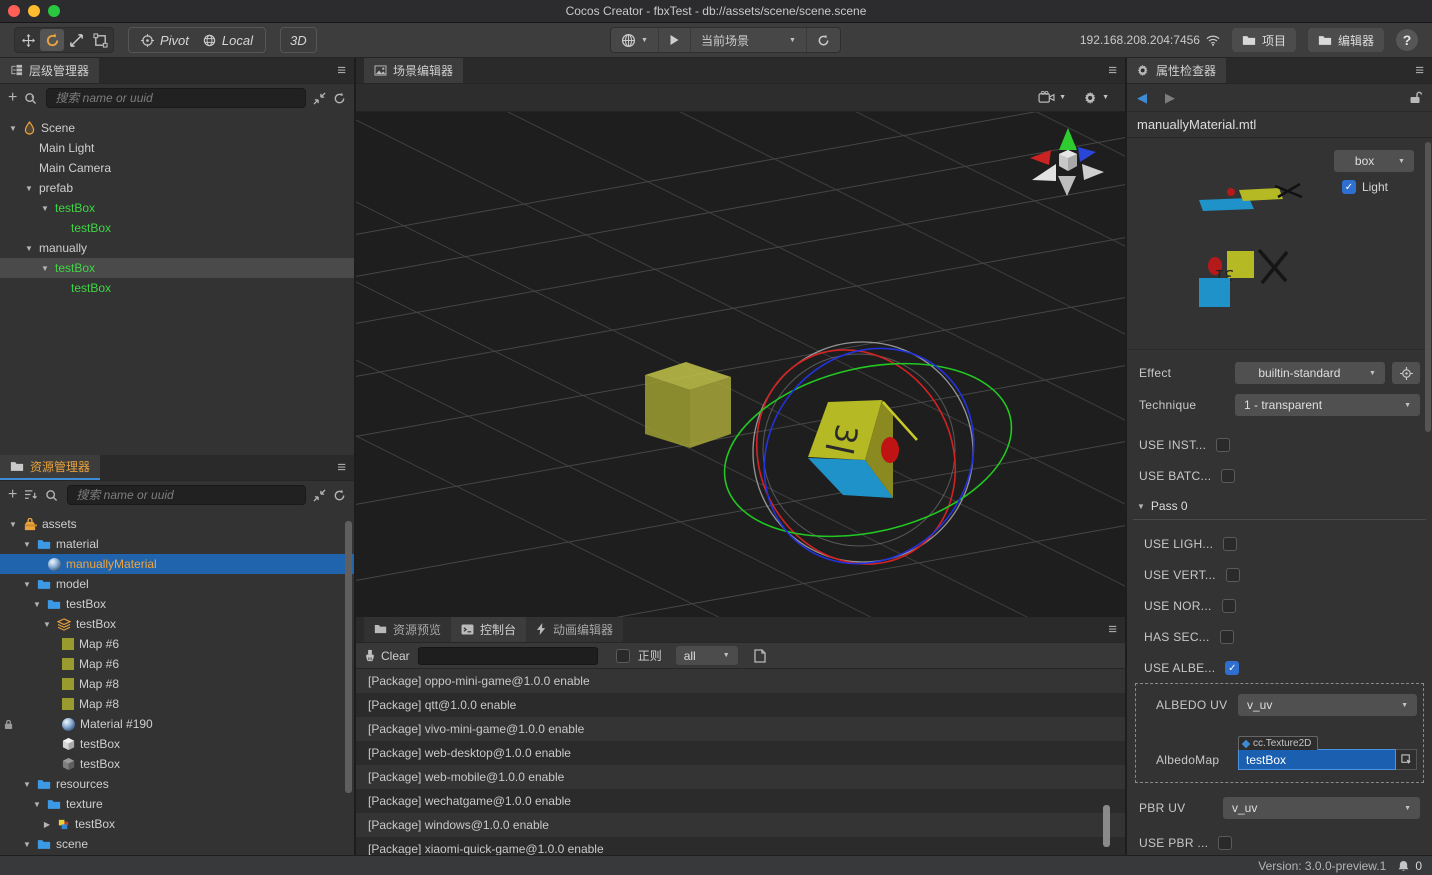 This screenshot has height=875, width=1432. Describe the element at coordinates (1374, 161) in the screenshot. I see `preview-shape-select: box ▼` at that location.